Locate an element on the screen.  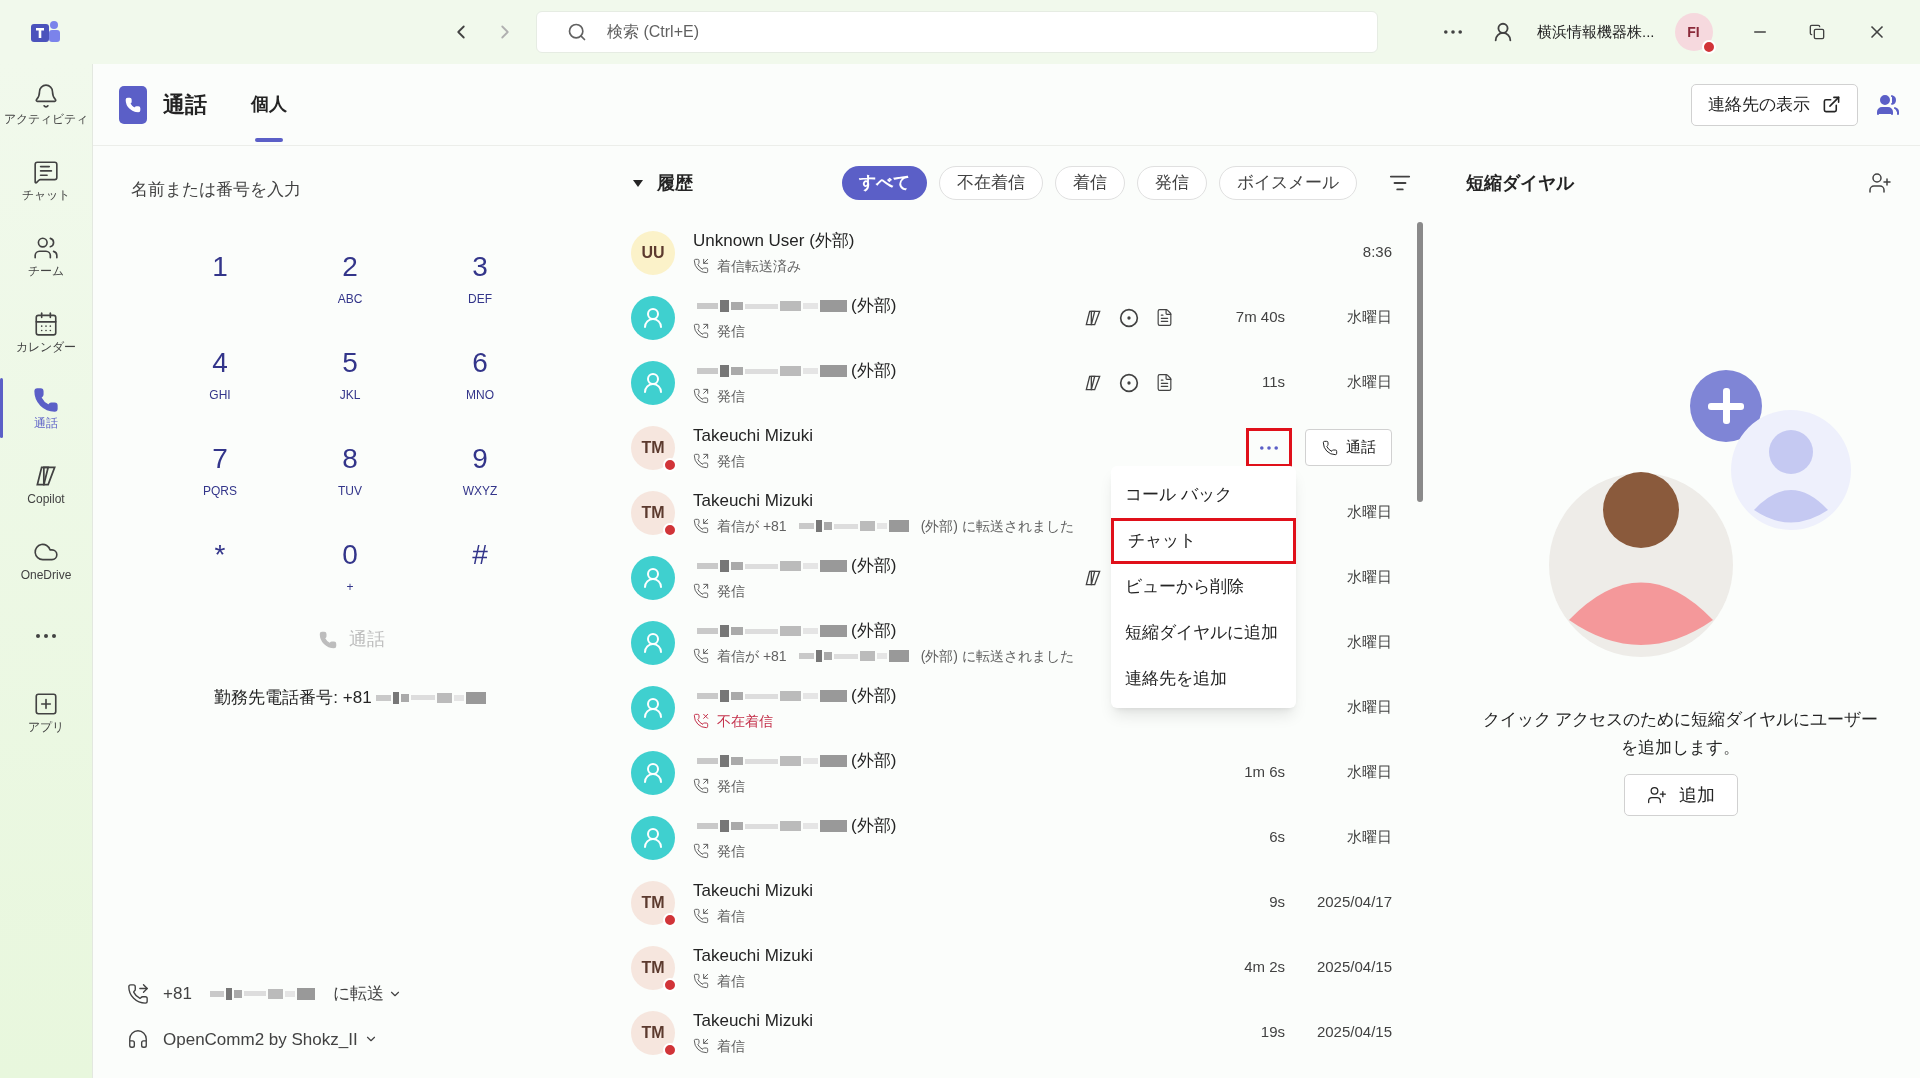
user-avatar: FI is located at coordinates (1693, 32).